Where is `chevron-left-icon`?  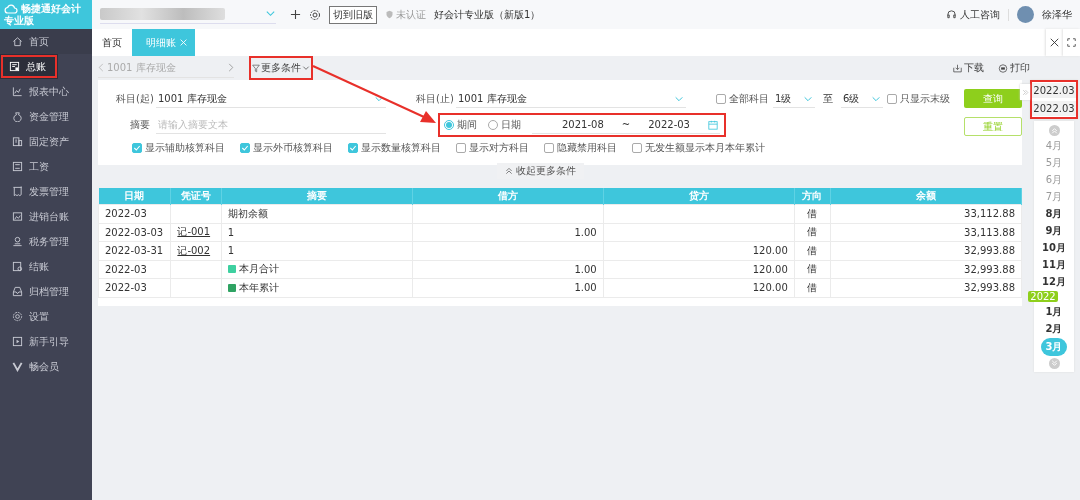 chevron-left-icon is located at coordinates (101, 67).